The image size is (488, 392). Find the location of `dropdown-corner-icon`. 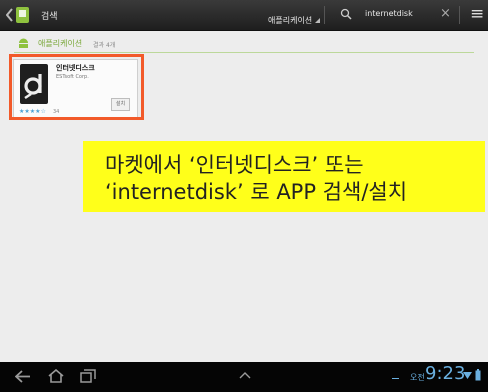

dropdown-corner-icon is located at coordinates (317, 20).